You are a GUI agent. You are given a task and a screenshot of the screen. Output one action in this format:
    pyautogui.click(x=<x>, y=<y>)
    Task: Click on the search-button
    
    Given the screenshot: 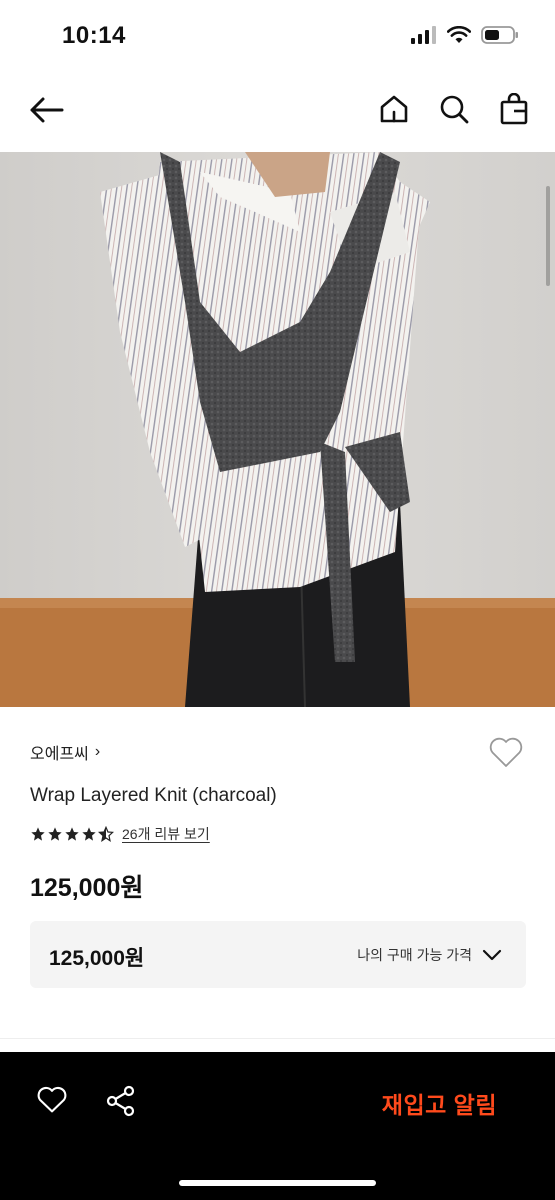 What is the action you would take?
    pyautogui.click(x=454, y=111)
    